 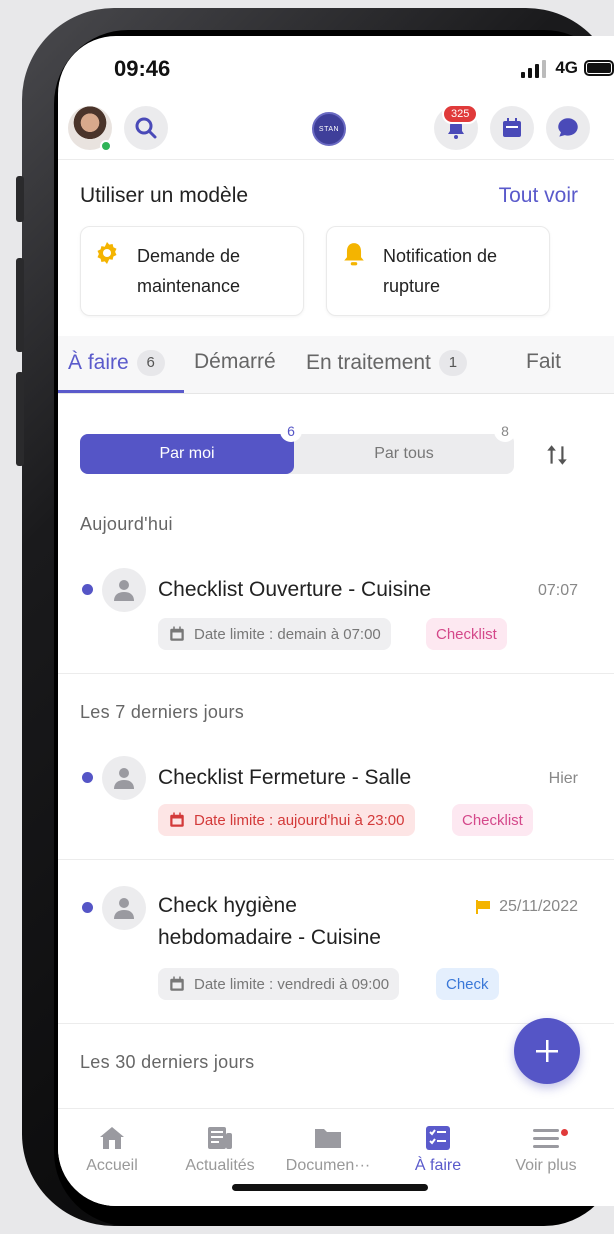 I want to click on plus-icon, so click(x=547, y=1051).